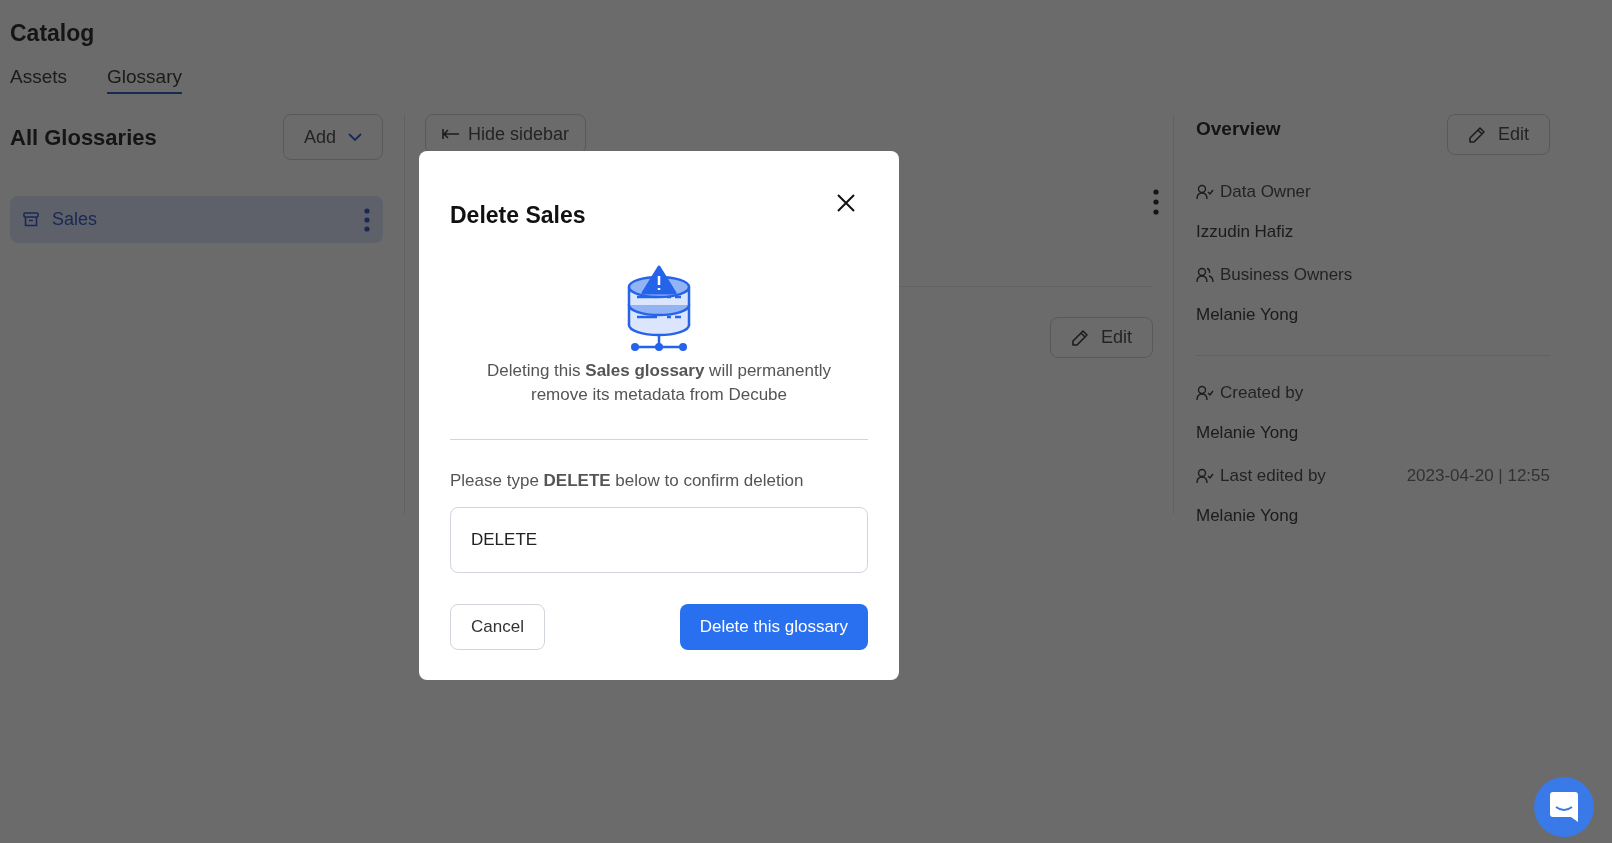 This screenshot has height=843, width=1612. I want to click on page-title: Catalog, so click(52, 33).